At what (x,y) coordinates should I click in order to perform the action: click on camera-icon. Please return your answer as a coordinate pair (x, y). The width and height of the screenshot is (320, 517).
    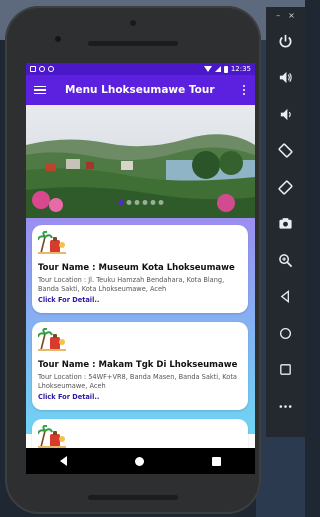
    Looking at the image, I should click on (285, 224).